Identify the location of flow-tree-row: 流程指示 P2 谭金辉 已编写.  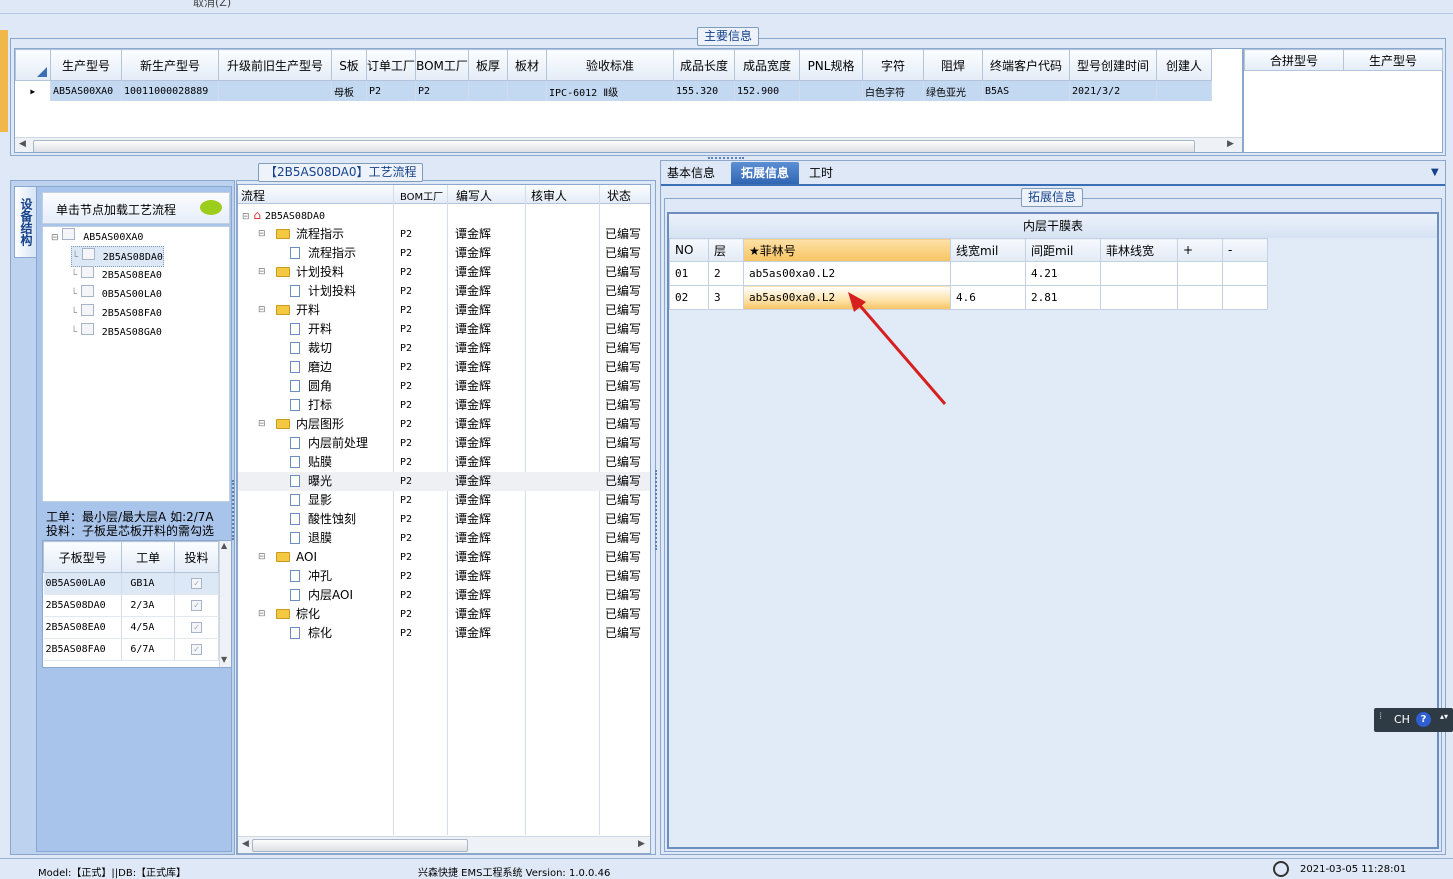
(444, 253).